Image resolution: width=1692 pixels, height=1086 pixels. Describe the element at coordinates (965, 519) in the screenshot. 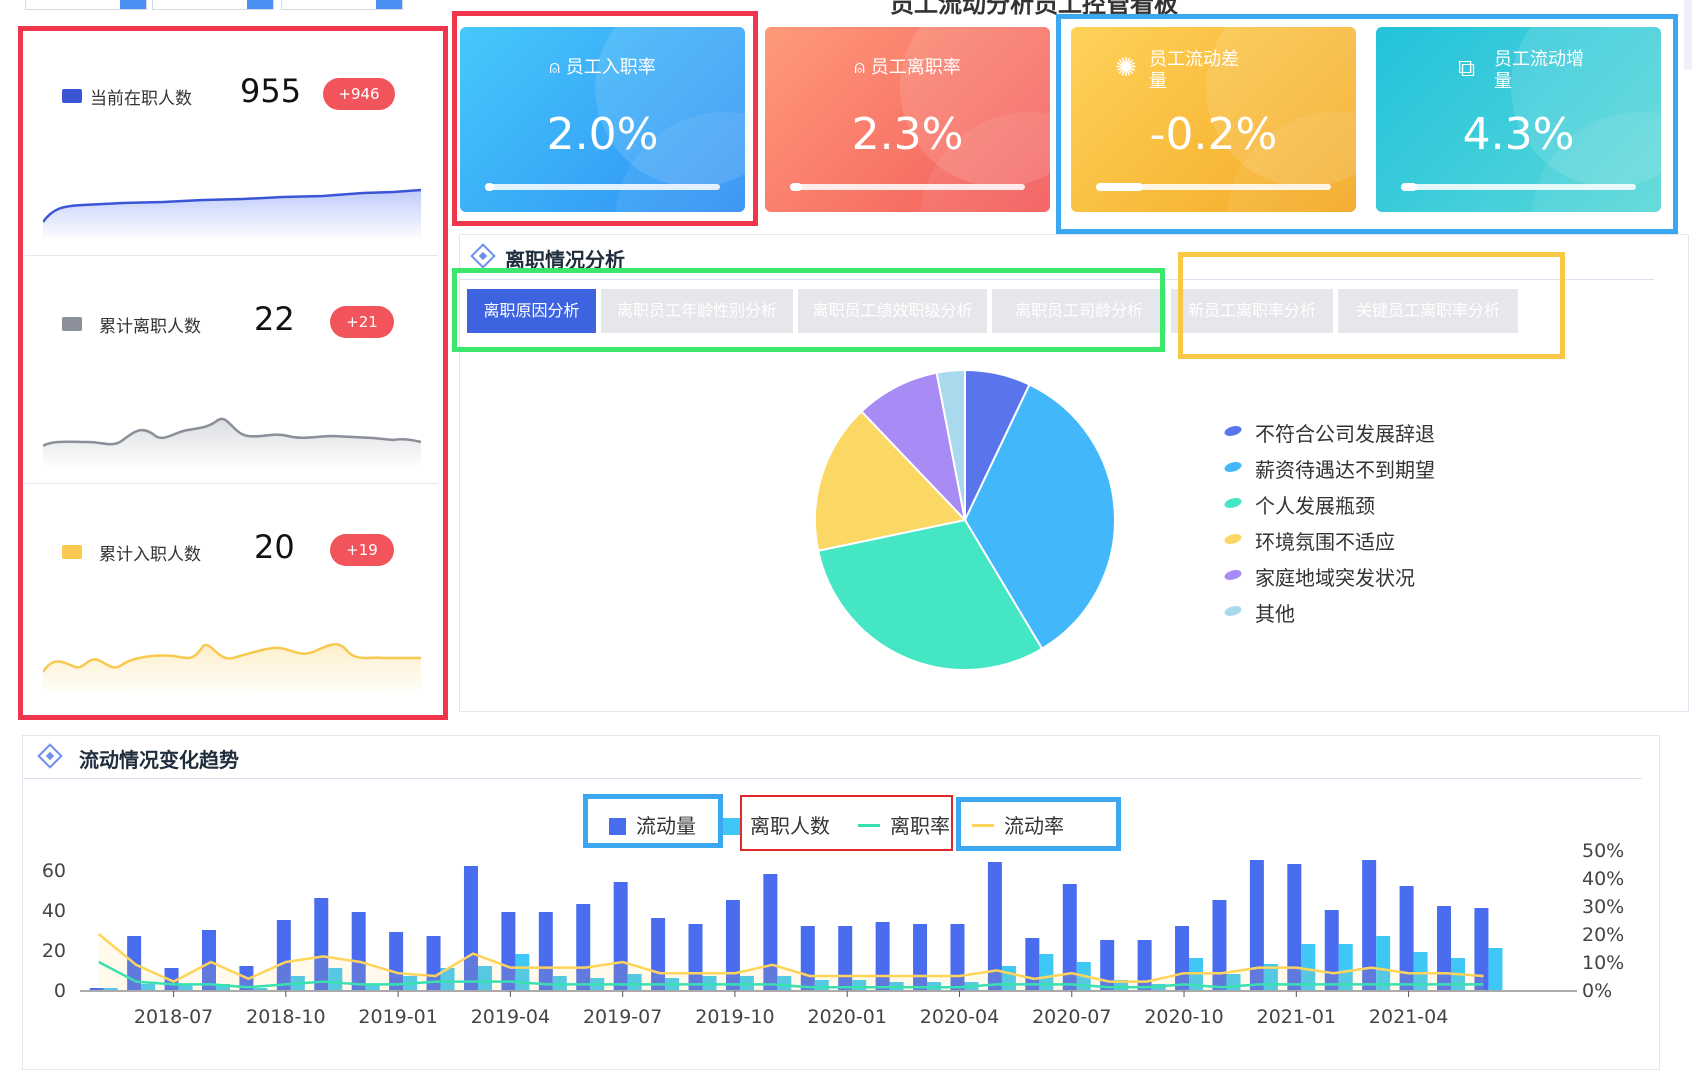

I see `leave-reason-pie-chart` at that location.